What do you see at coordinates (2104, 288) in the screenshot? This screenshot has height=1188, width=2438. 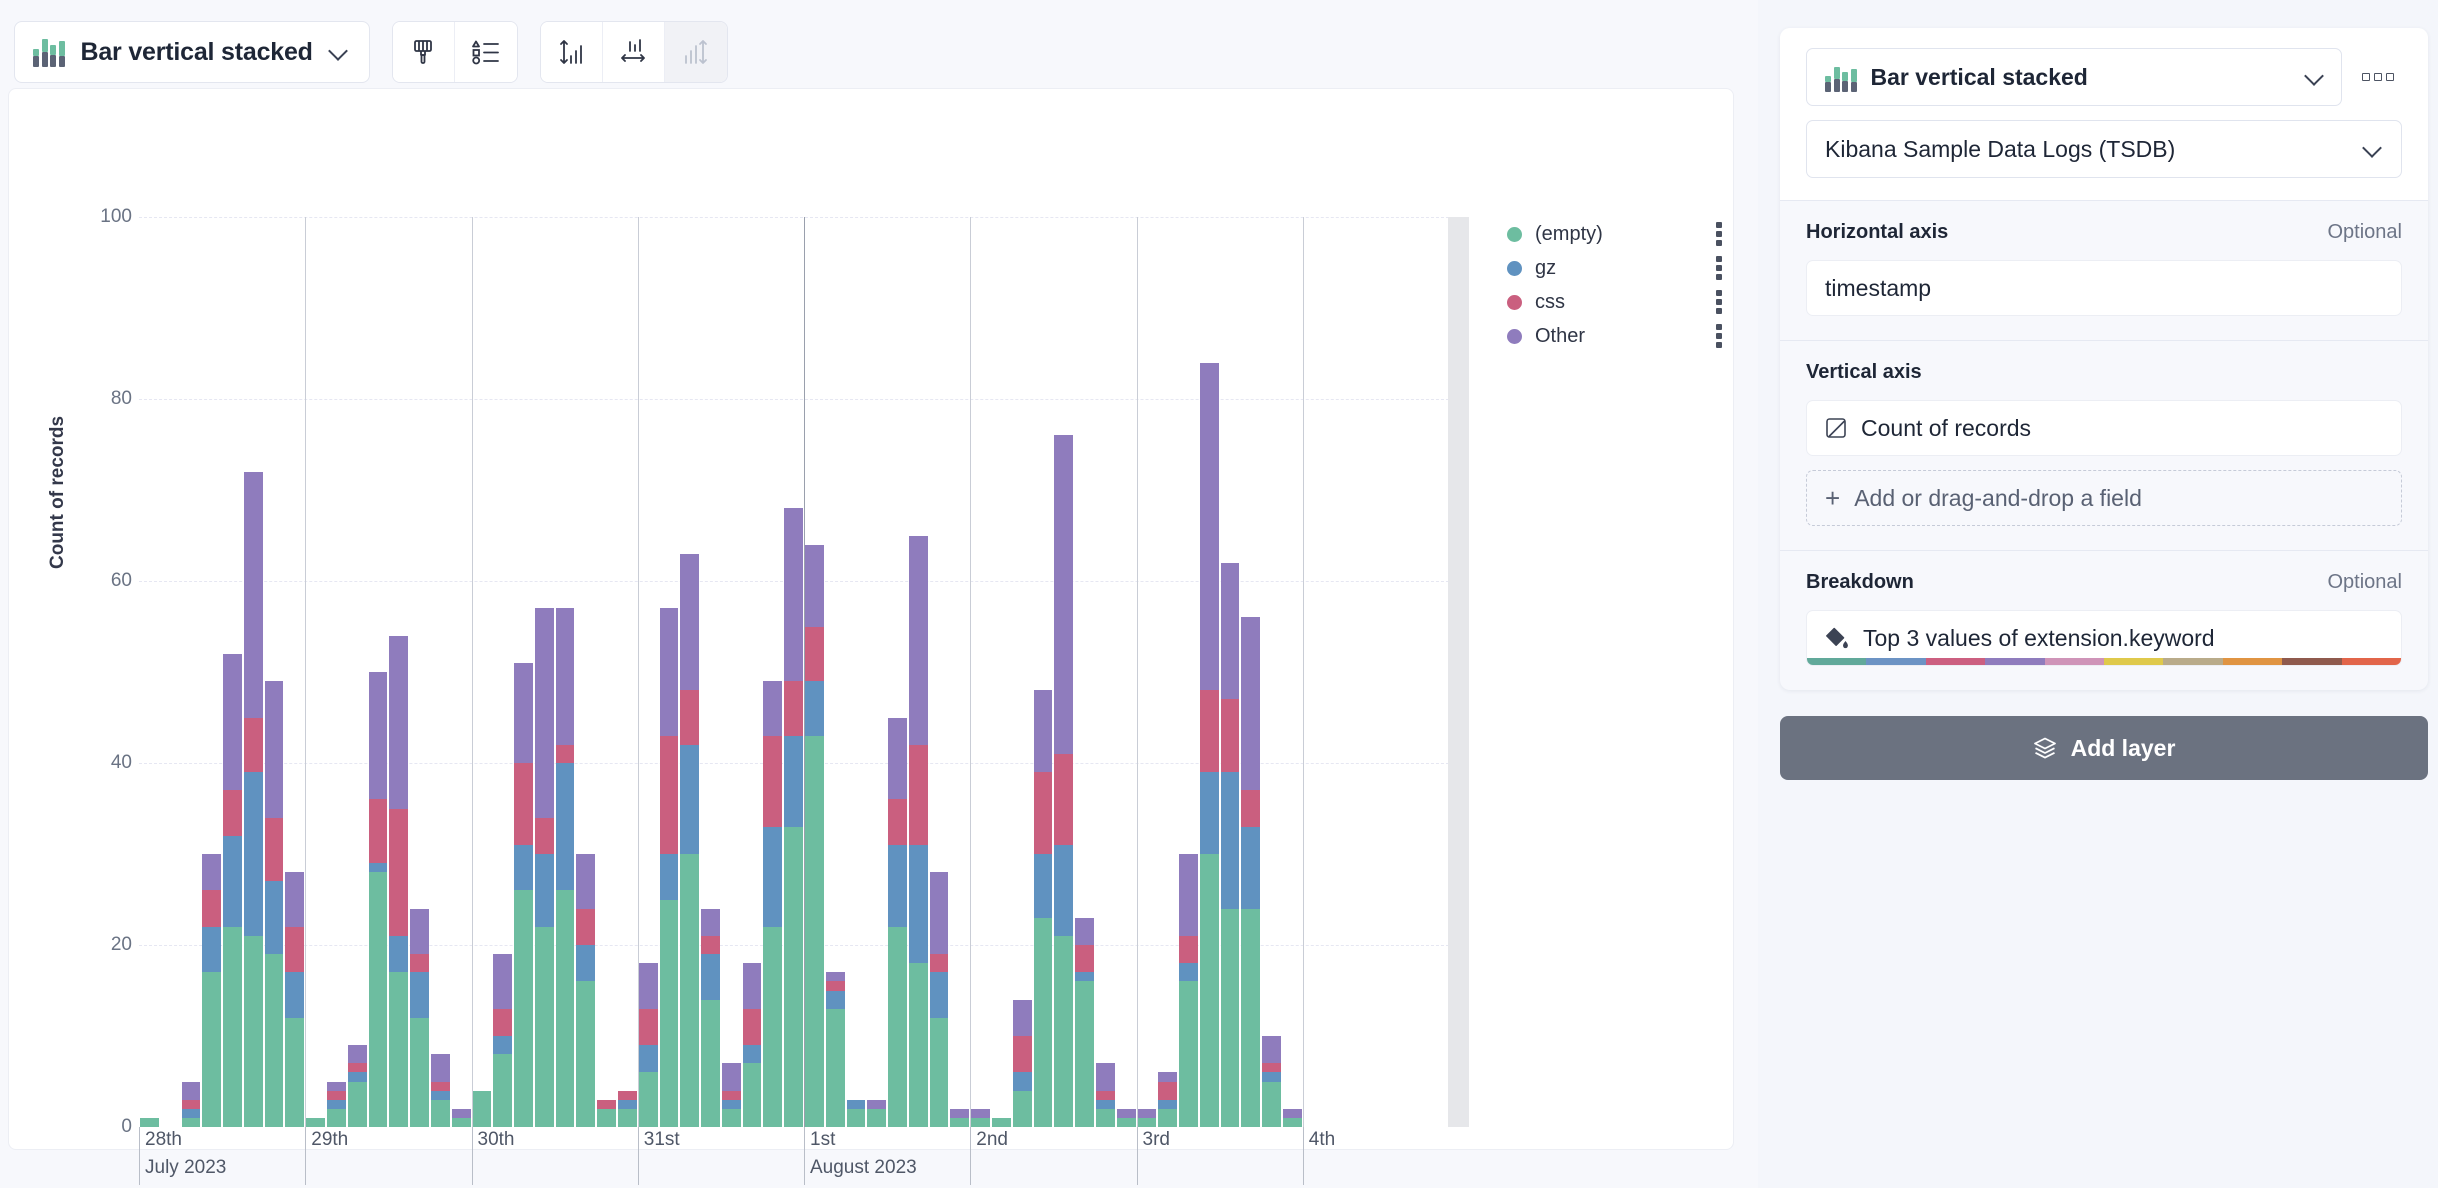 I see `horizontal-axis-field: timestamp` at bounding box center [2104, 288].